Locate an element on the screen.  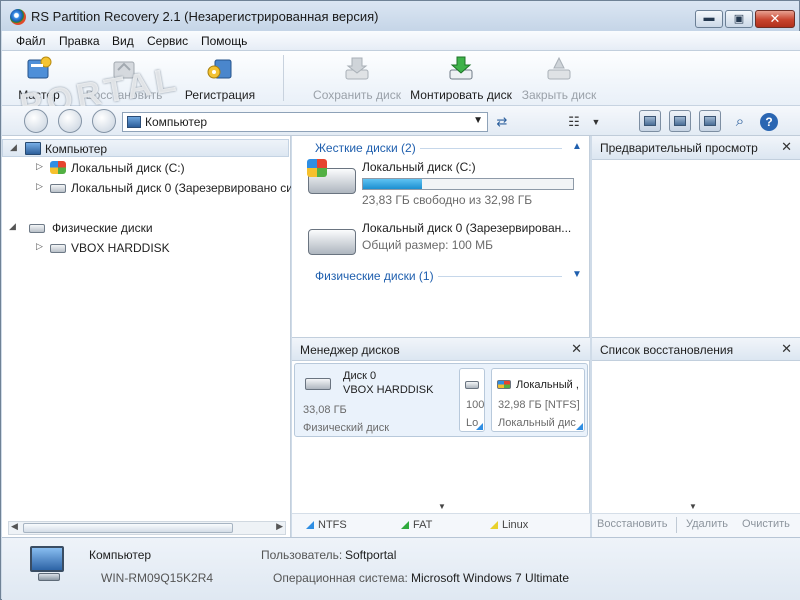
tree-item-local-c: ▷ Локальный диск (C:) is located at coordinates (146, 168).